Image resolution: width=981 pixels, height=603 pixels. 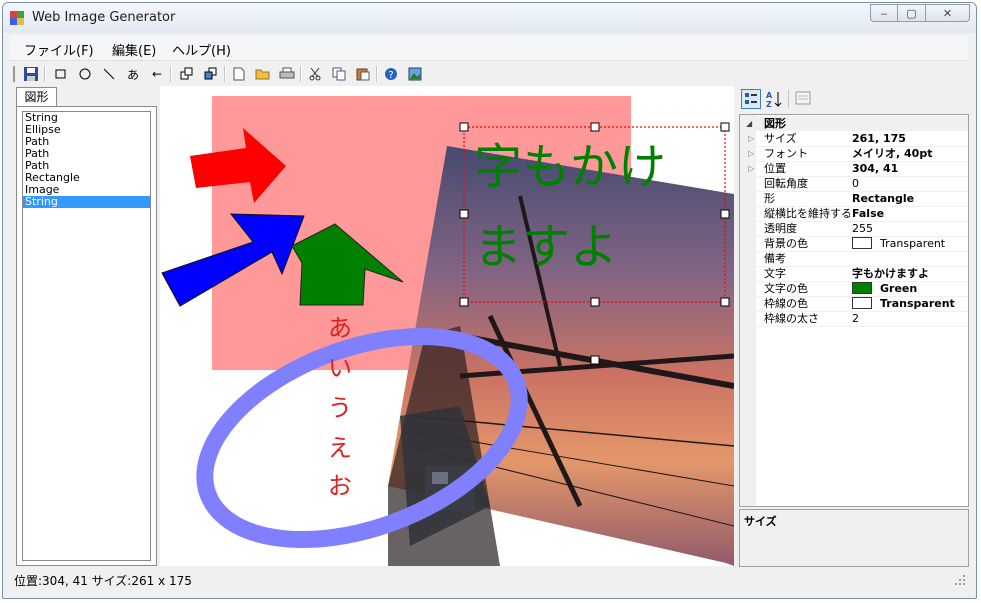 I want to click on main-text-line2: ますよ, so click(x=546, y=247).